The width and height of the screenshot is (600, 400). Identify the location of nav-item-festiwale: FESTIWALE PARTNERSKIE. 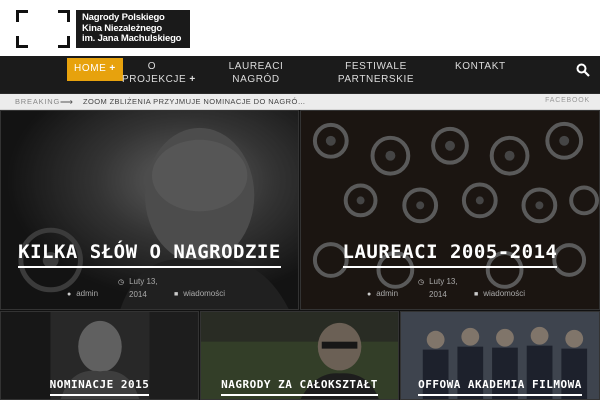
(376, 73).